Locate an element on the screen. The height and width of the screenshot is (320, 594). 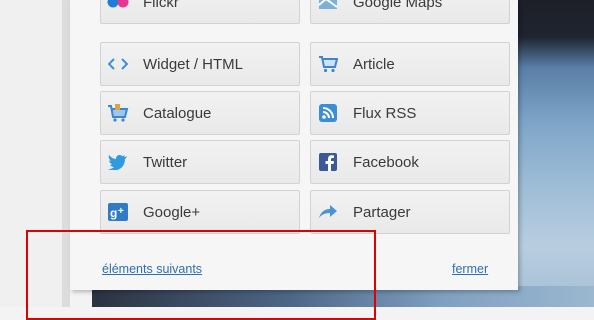
tile-google-plus: g + Google+ is located at coordinates (200, 212).